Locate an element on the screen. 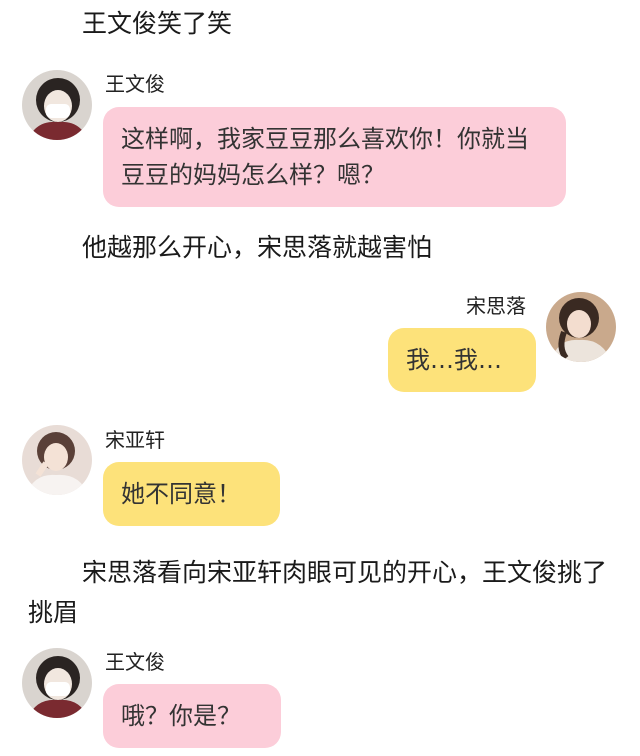 This screenshot has height=756, width=640. chat-bubble: 这样啊，我家豆豆那么喜欢你！你就当豆豆的妈妈怎么样？嗯？ is located at coordinates (334, 157).